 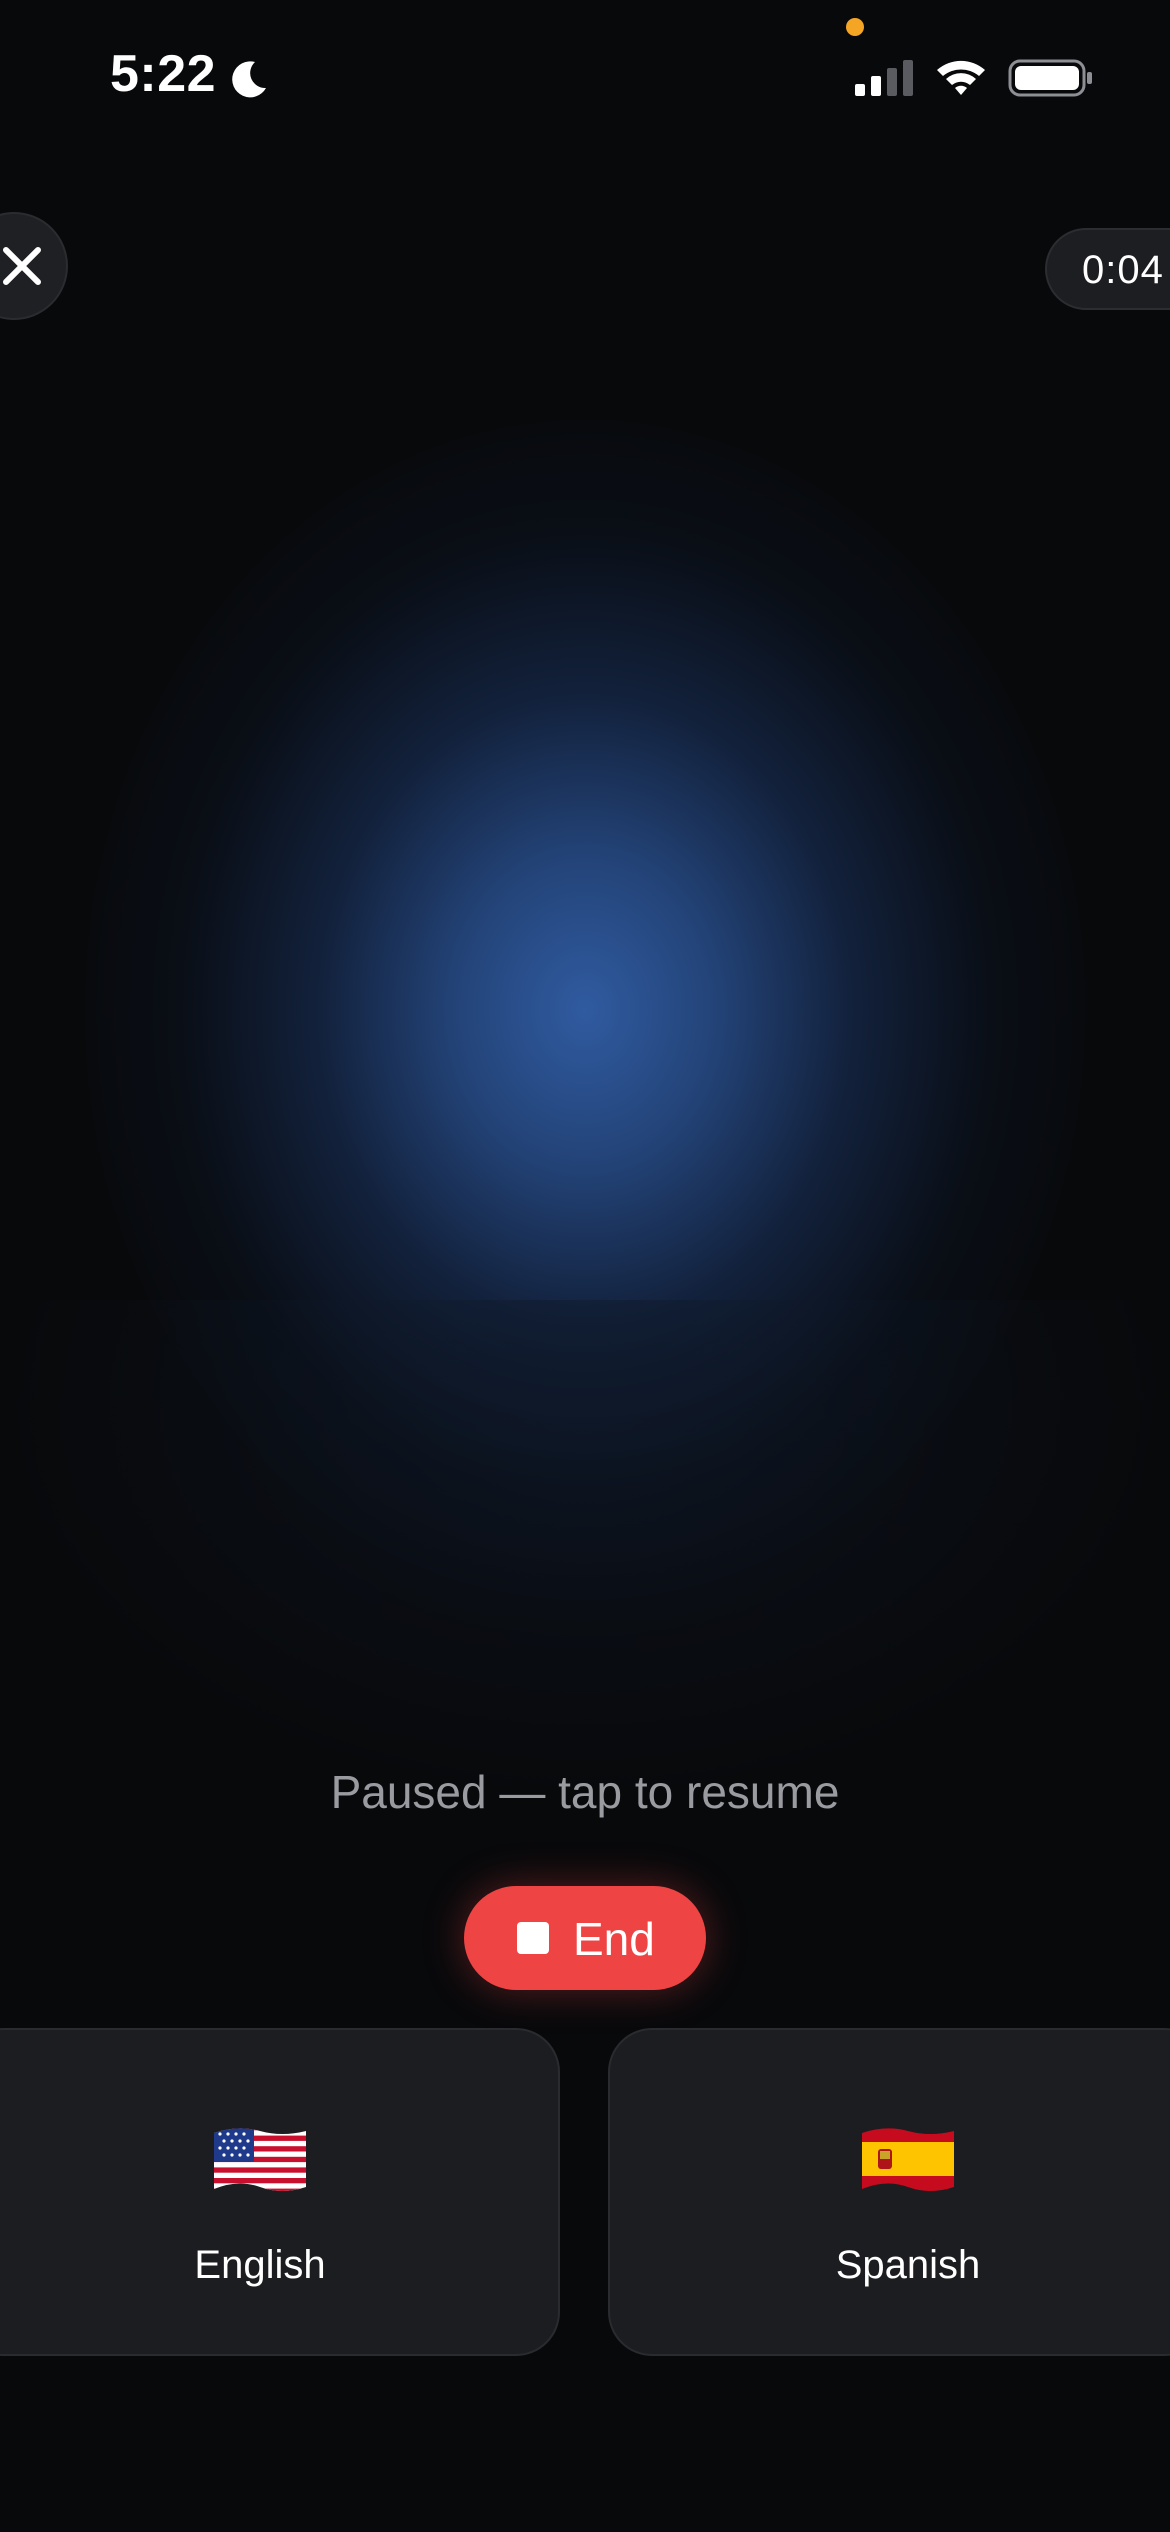 I want to click on stop-icon, so click(x=533, y=1938).